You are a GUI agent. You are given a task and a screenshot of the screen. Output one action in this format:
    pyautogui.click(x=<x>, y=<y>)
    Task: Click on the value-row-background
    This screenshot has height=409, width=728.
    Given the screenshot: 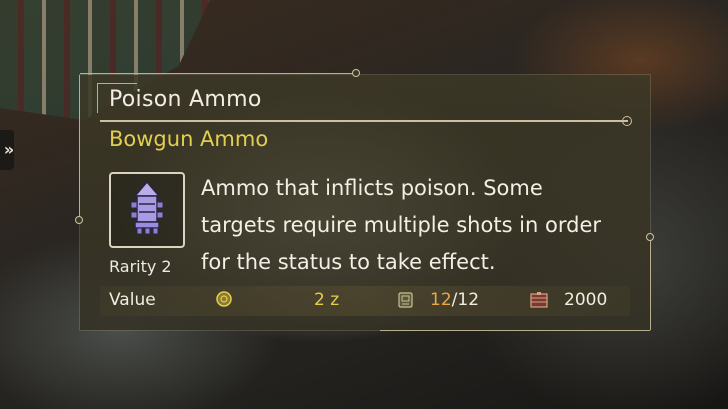 What is the action you would take?
    pyautogui.click(x=365, y=301)
    